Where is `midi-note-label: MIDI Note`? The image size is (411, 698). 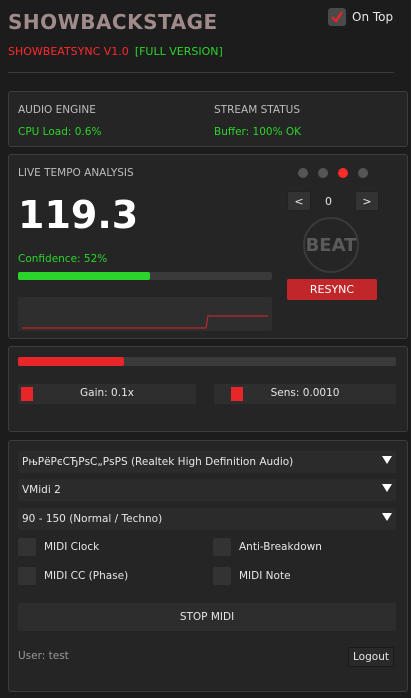 midi-note-label: MIDI Note is located at coordinates (265, 576).